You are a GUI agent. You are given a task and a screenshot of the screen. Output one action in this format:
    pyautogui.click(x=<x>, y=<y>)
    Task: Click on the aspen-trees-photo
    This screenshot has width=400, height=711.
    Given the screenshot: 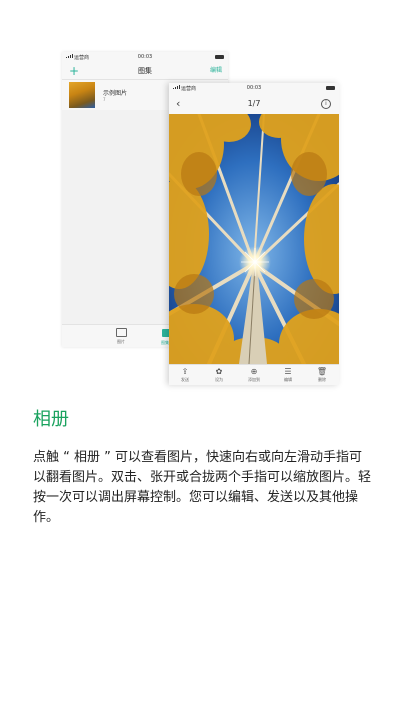 What is the action you would take?
    pyautogui.click(x=254, y=239)
    